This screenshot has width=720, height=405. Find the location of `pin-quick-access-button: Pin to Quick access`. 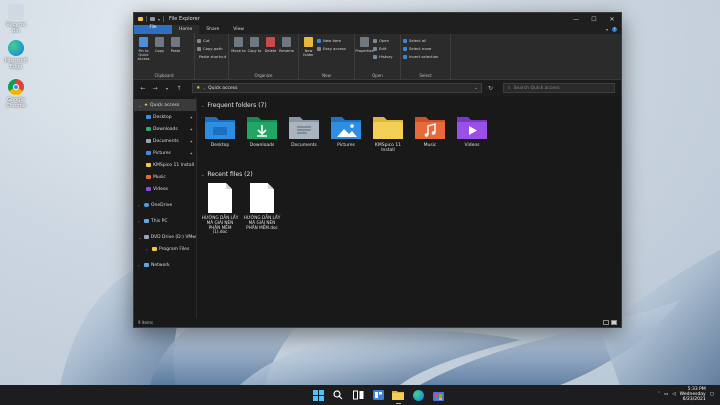

pin-quick-access-button: Pin to Quick access is located at coordinates (143, 54).